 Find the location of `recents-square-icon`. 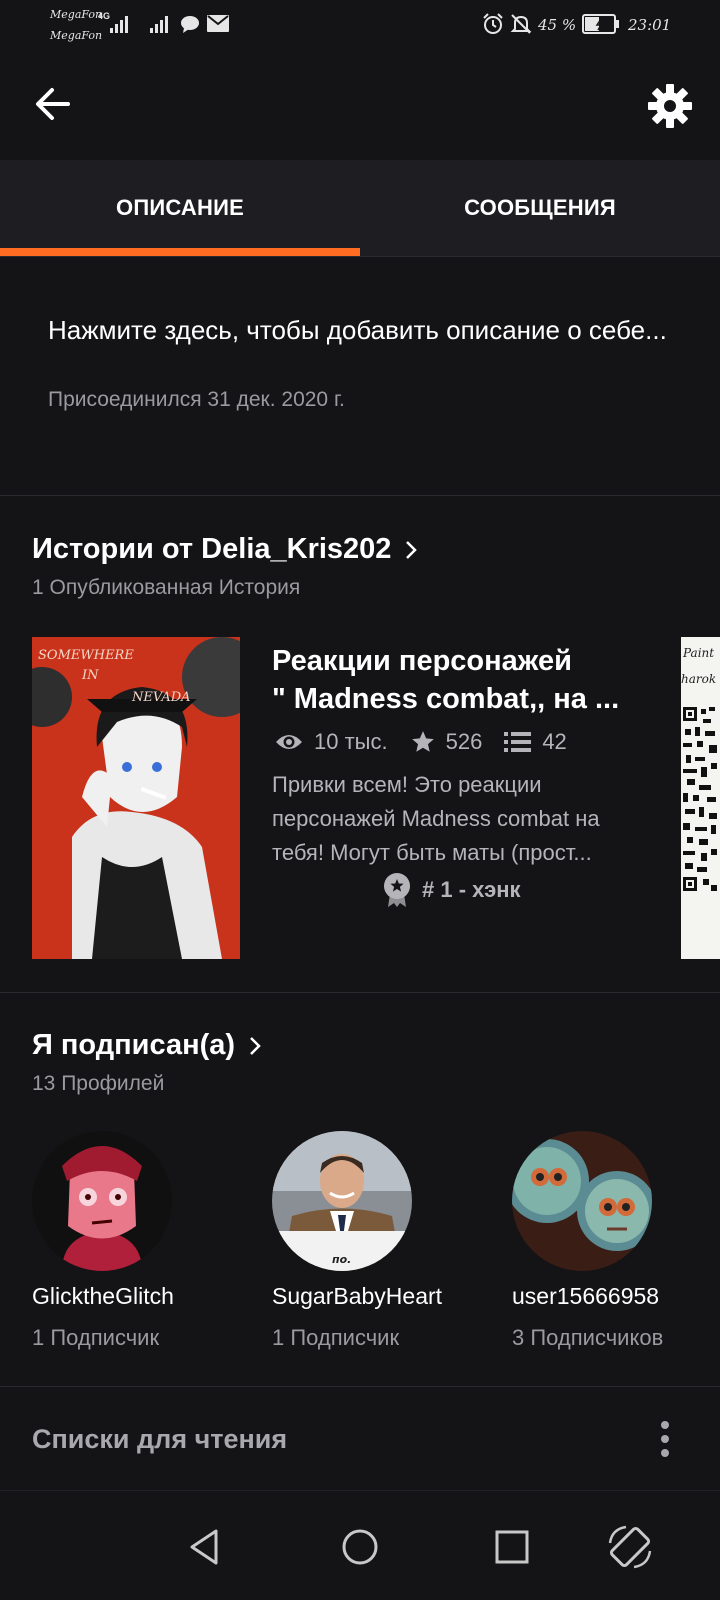

recents-square-icon is located at coordinates (512, 1547).